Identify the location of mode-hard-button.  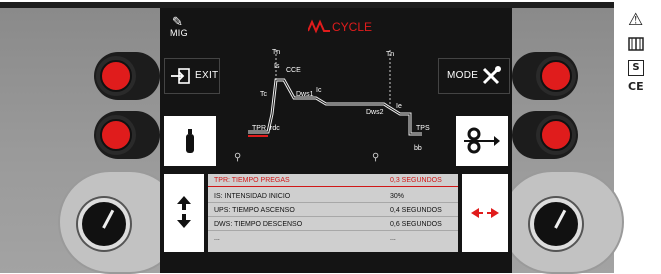
(556, 76).